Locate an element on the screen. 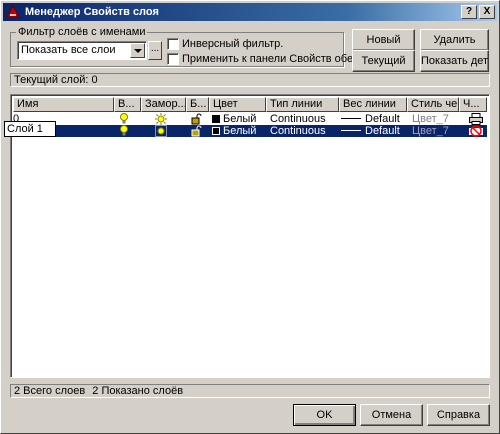 The image size is (500, 434). current-layer-indicator: Текущий слой: 0 is located at coordinates (250, 80).